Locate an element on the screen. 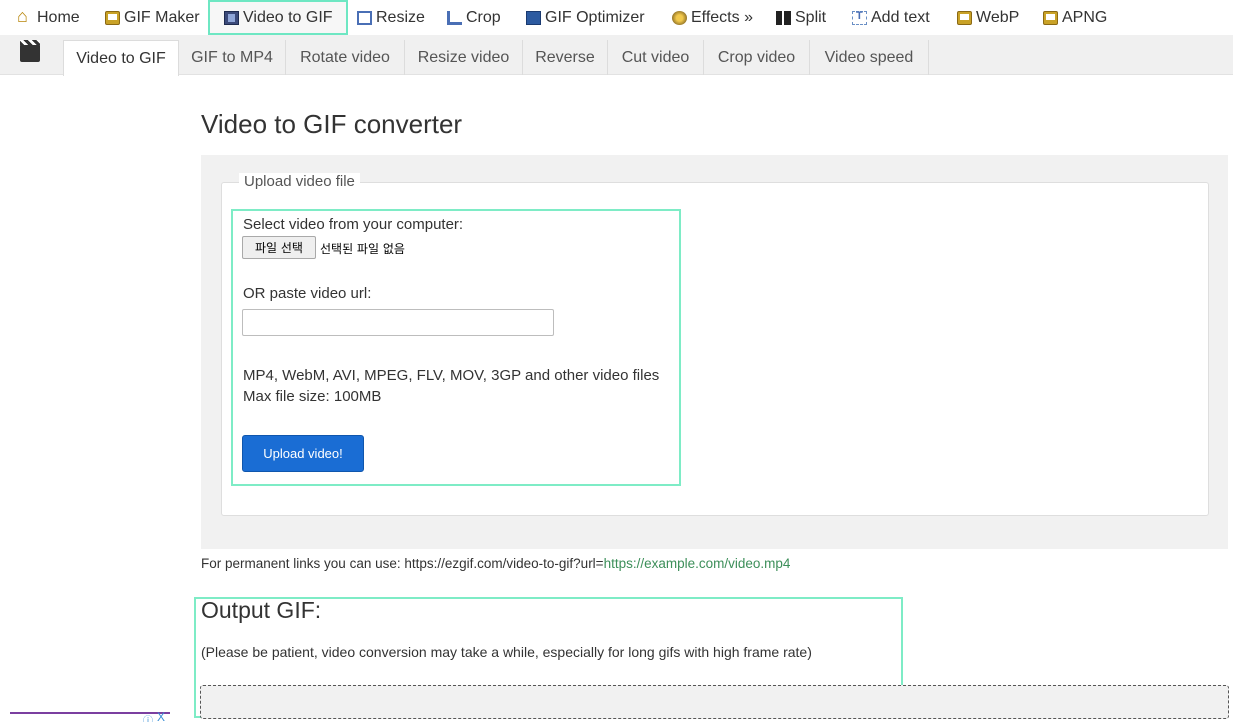  nav-gif-optimizer: GIF Optimizer is located at coordinates (585, 17).